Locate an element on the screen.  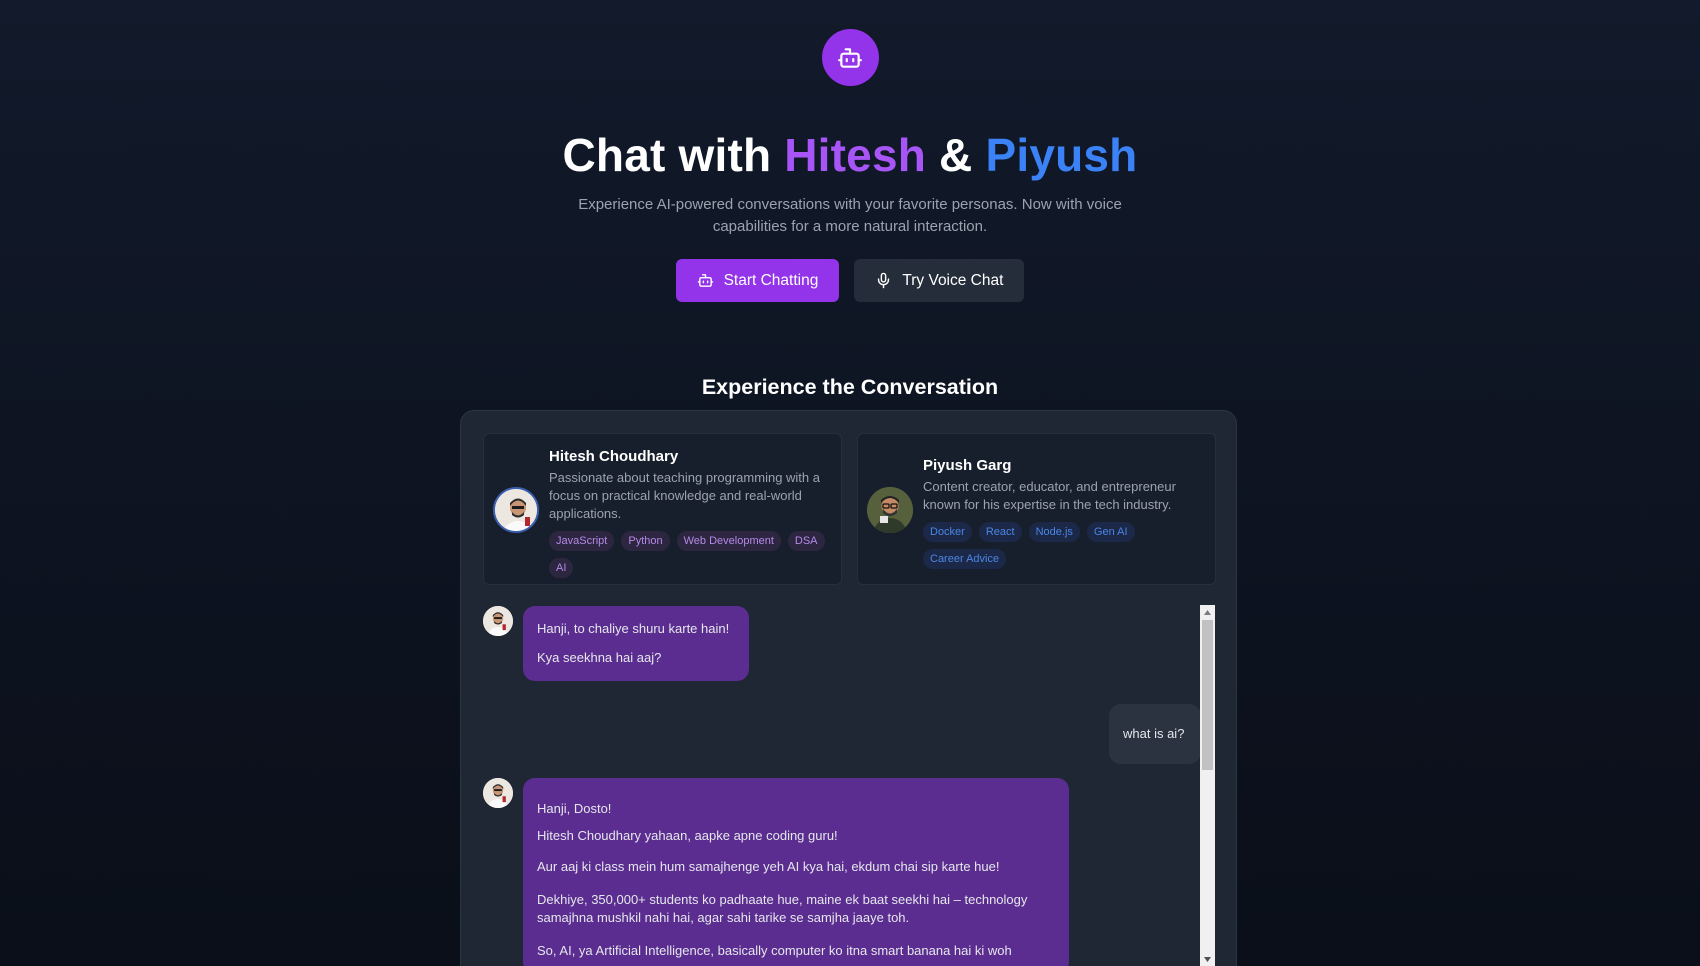
persona-name: Hitesh Choudhary is located at coordinates (614, 456).